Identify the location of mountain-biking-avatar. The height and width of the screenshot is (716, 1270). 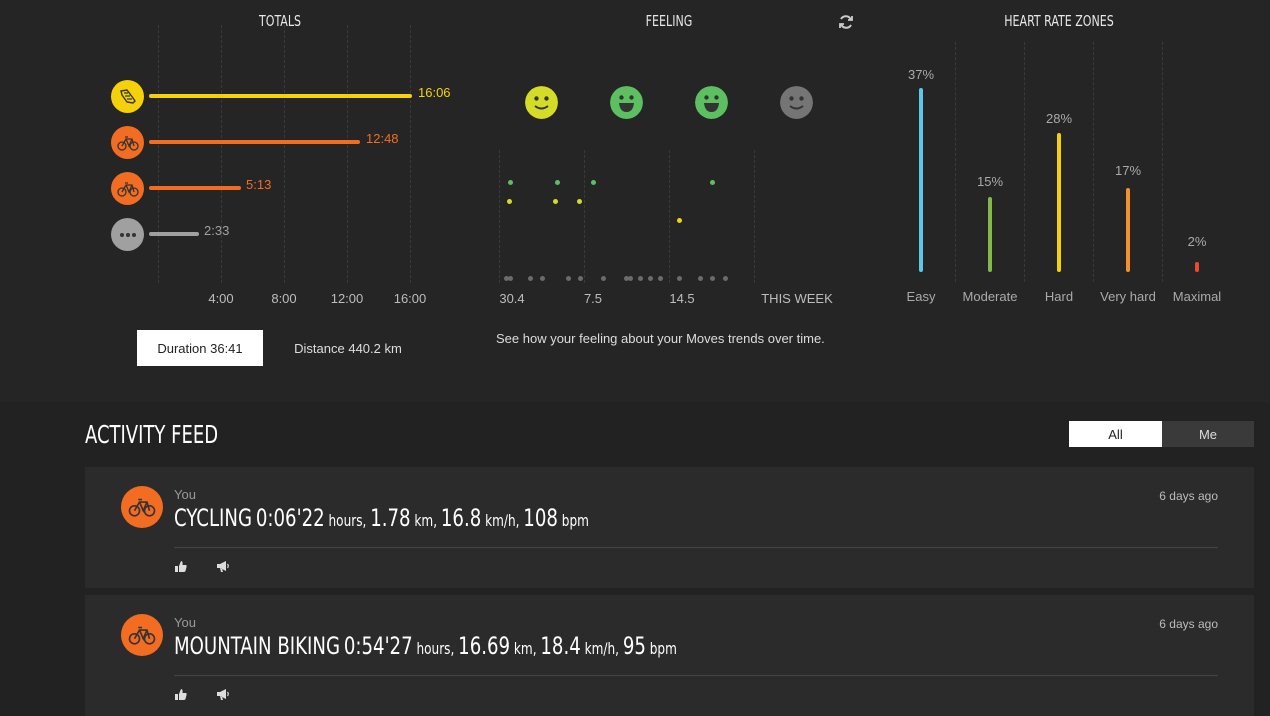
(142, 635).